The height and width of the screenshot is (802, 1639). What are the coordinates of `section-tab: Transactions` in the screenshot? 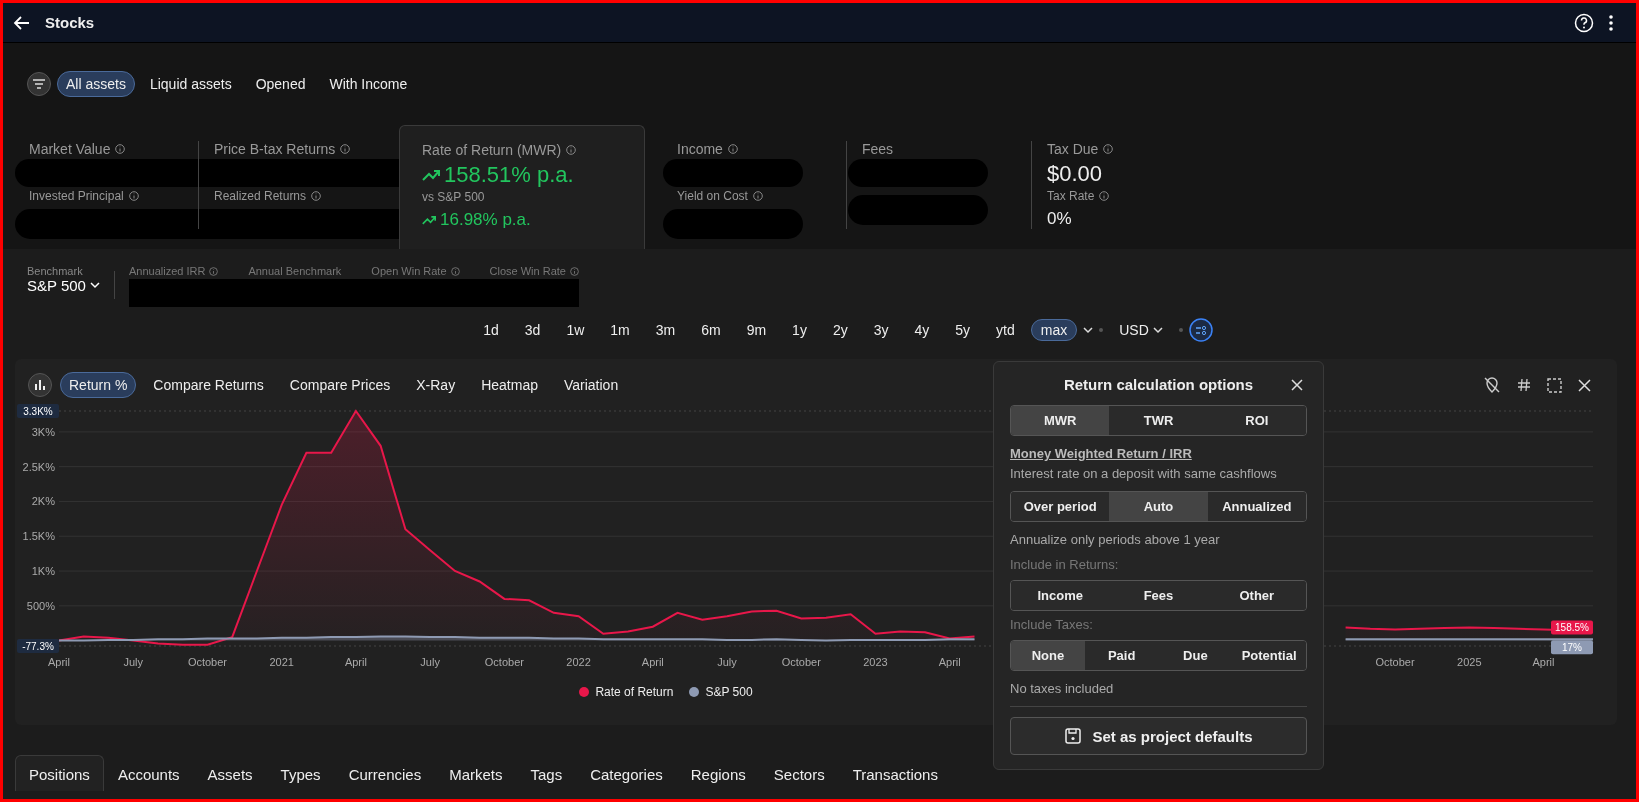 It's located at (895, 773).